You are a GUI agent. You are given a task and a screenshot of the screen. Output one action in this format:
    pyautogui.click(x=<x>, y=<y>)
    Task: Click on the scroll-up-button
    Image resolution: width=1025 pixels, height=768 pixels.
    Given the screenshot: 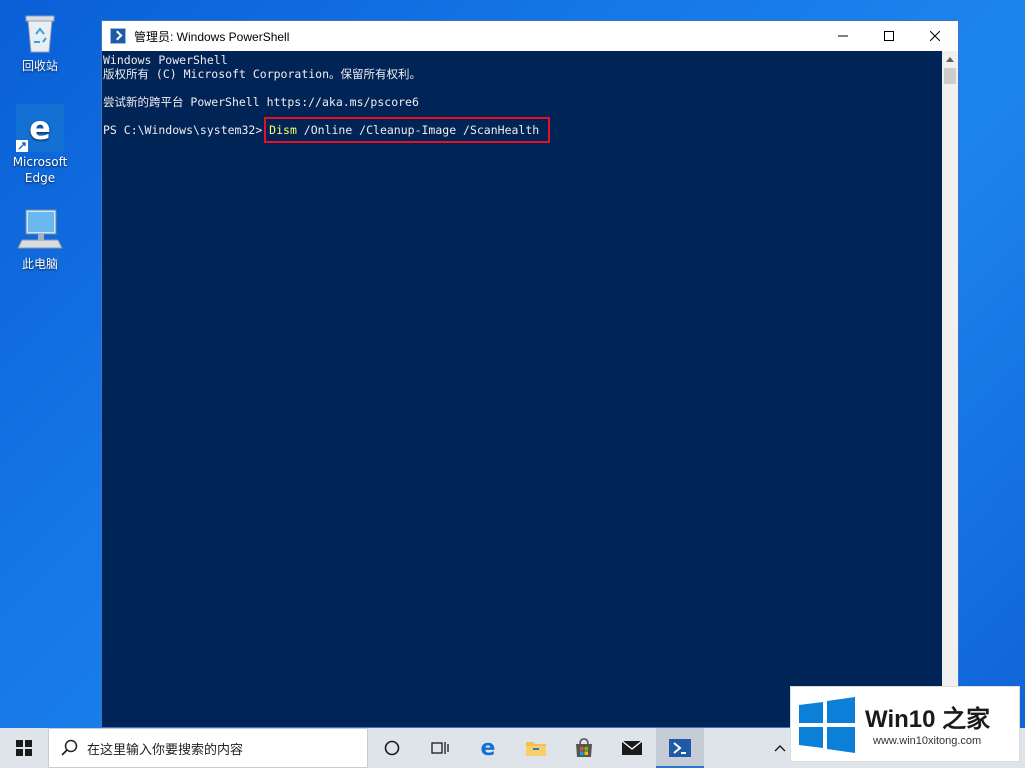 What is the action you would take?
    pyautogui.click(x=950, y=59)
    